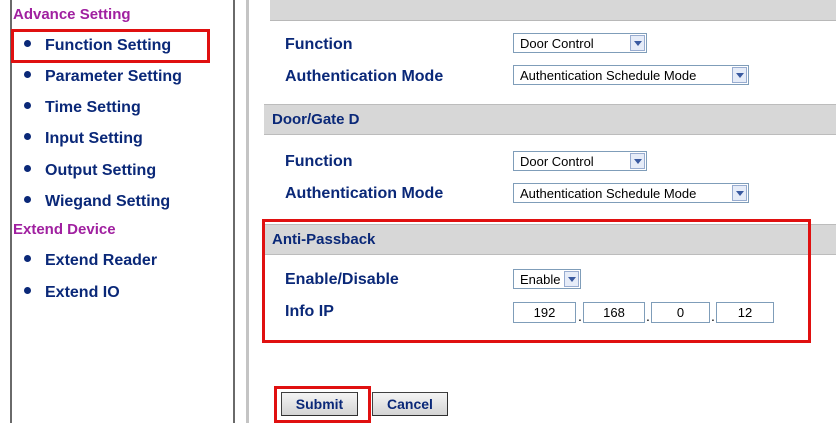 This screenshot has height=423, width=836. I want to click on door-c-auth-mode-select: Authentication Schedule Mode, so click(631, 75).